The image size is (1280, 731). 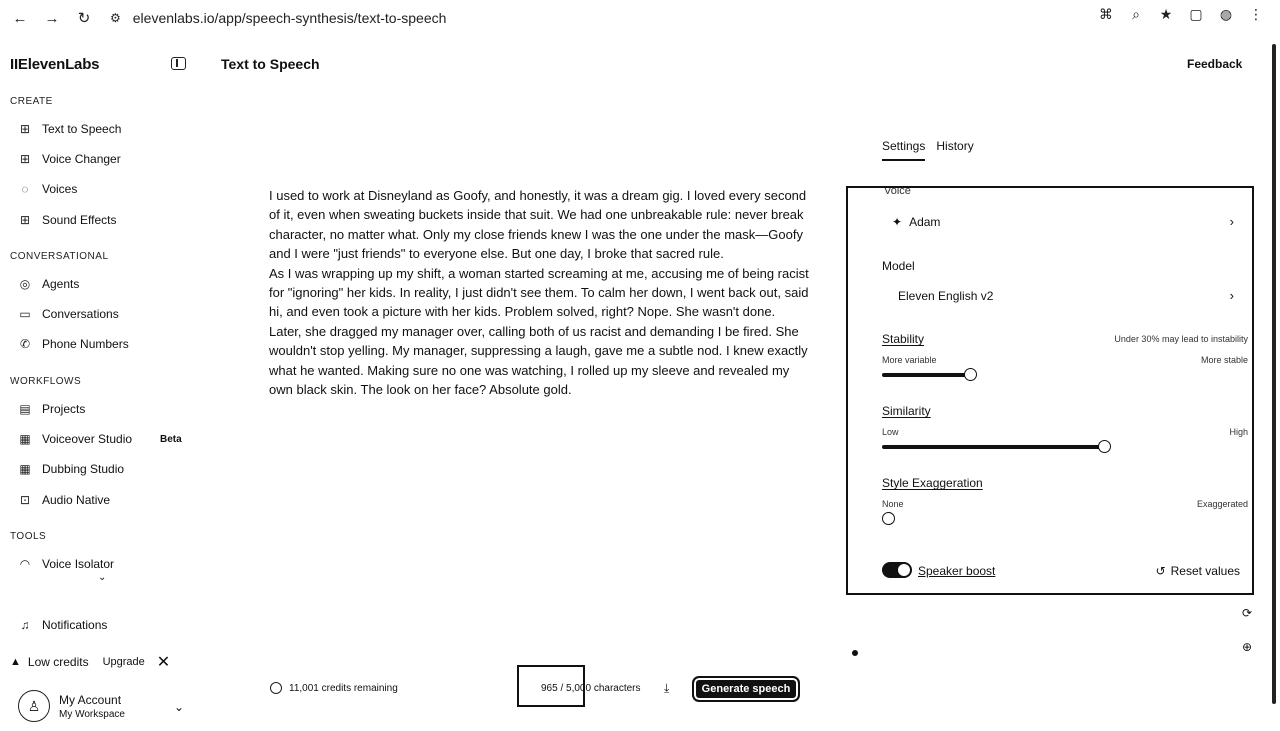 I want to click on stability-slider-track, so click(x=926, y=375).